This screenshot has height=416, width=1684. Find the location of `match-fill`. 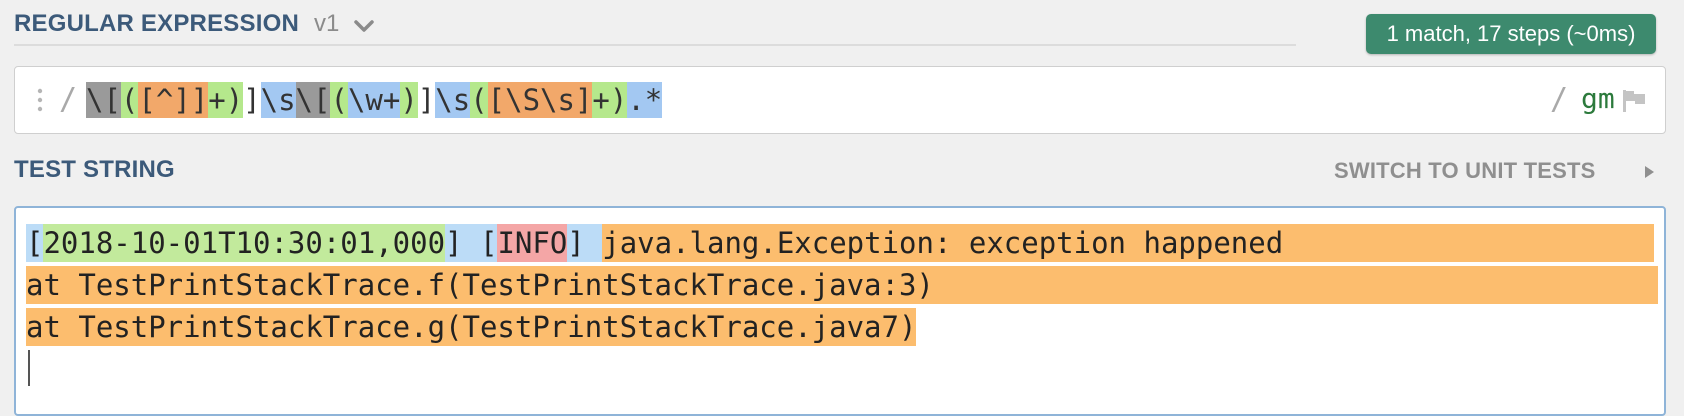

match-fill is located at coordinates (1469, 243).